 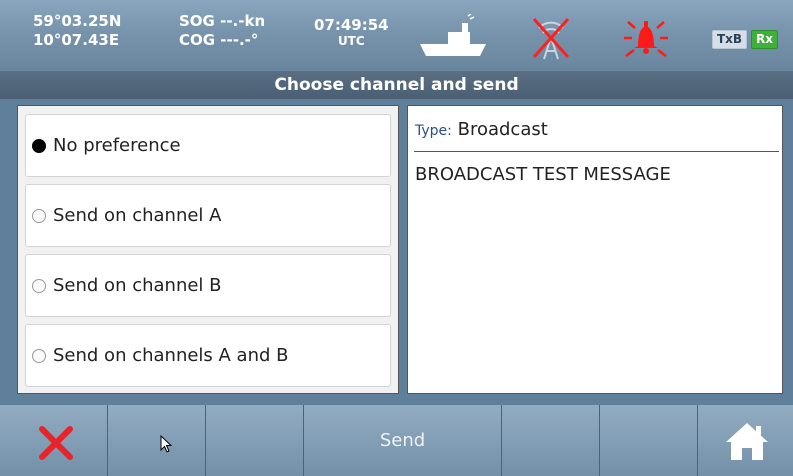 I want to click on cancel-button, so click(x=54, y=440).